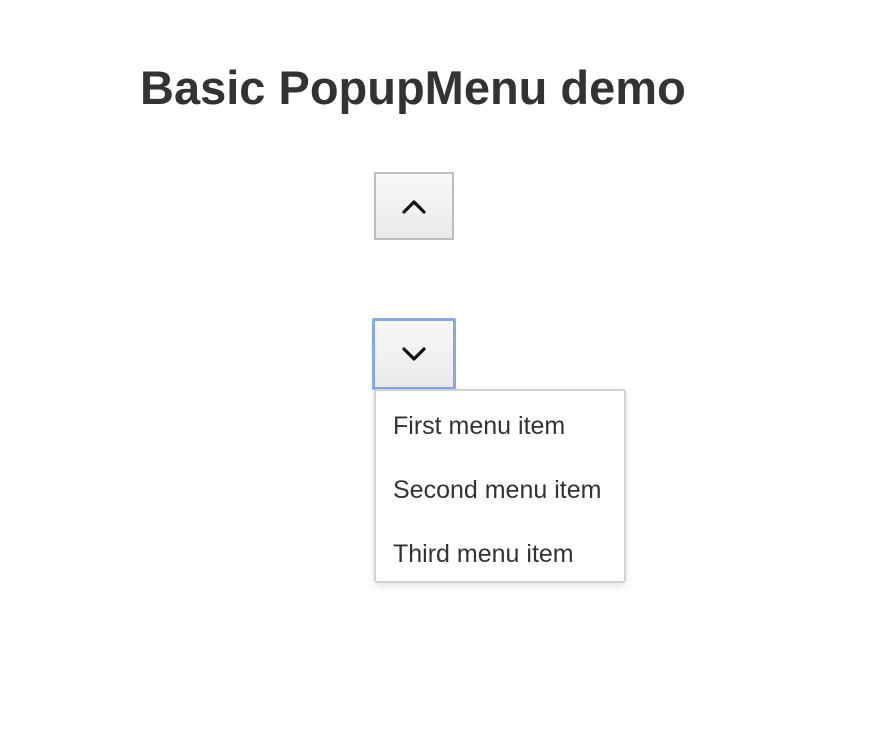 The width and height of the screenshot is (880, 748). Describe the element at coordinates (500, 490) in the screenshot. I see `menu-item-second: Second menu item` at that location.